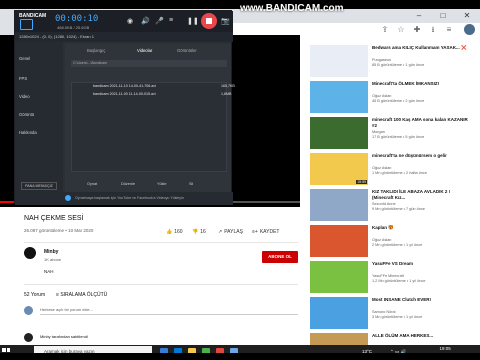 The width and height of the screenshot is (480, 360). What do you see at coordinates (378, 132) in the screenshot?
I see `recommendation-channel: Morgan` at bounding box center [378, 132].